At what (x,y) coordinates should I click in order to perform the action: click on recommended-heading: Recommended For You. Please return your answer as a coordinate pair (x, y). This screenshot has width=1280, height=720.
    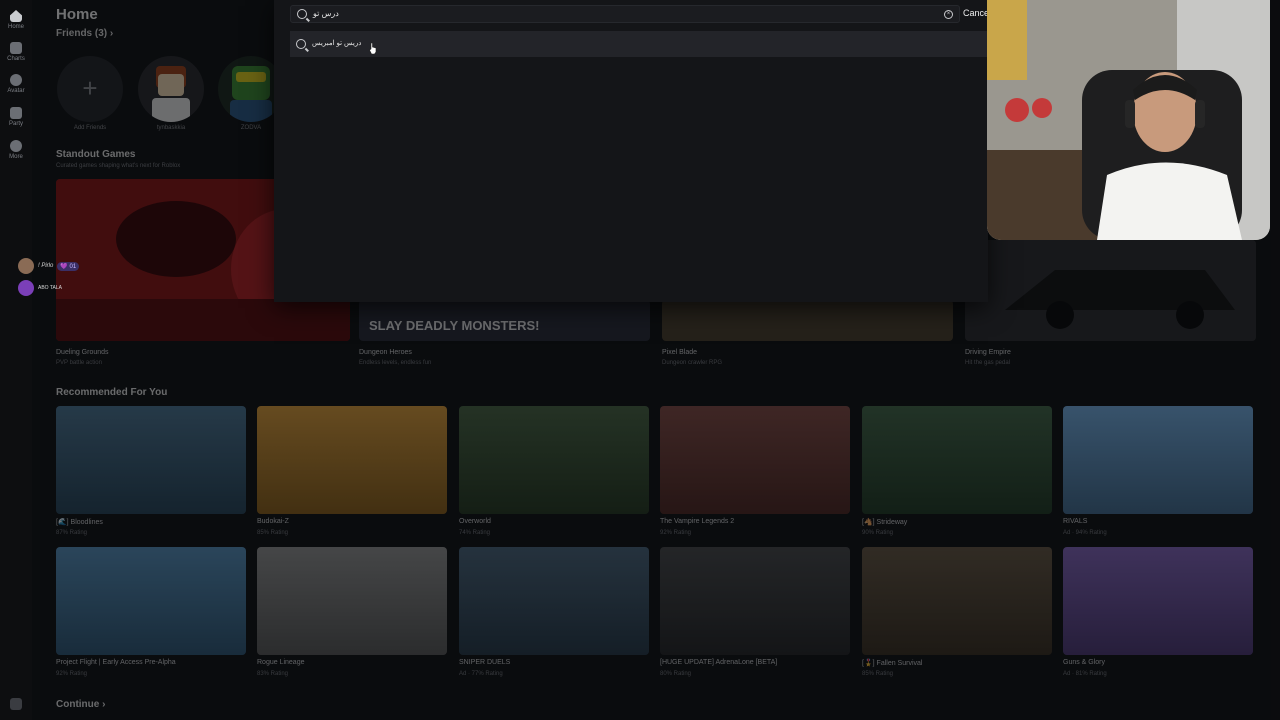
    Looking at the image, I should click on (112, 392).